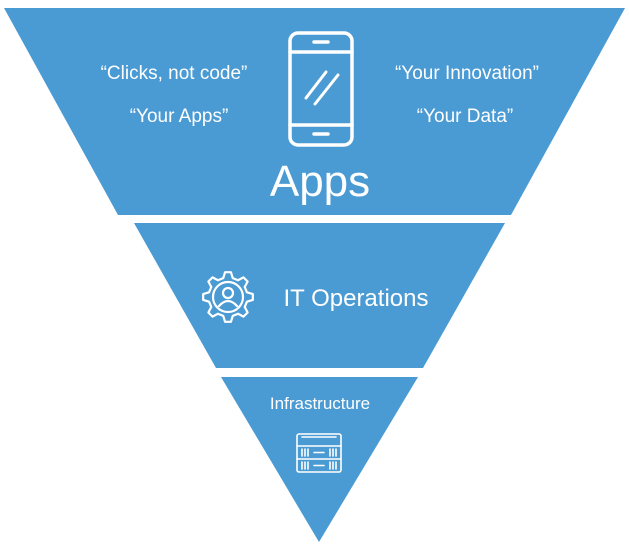  Describe the element at coordinates (467, 73) in the screenshot. I see `quote-your-innovation: “Your Innovation”` at that location.